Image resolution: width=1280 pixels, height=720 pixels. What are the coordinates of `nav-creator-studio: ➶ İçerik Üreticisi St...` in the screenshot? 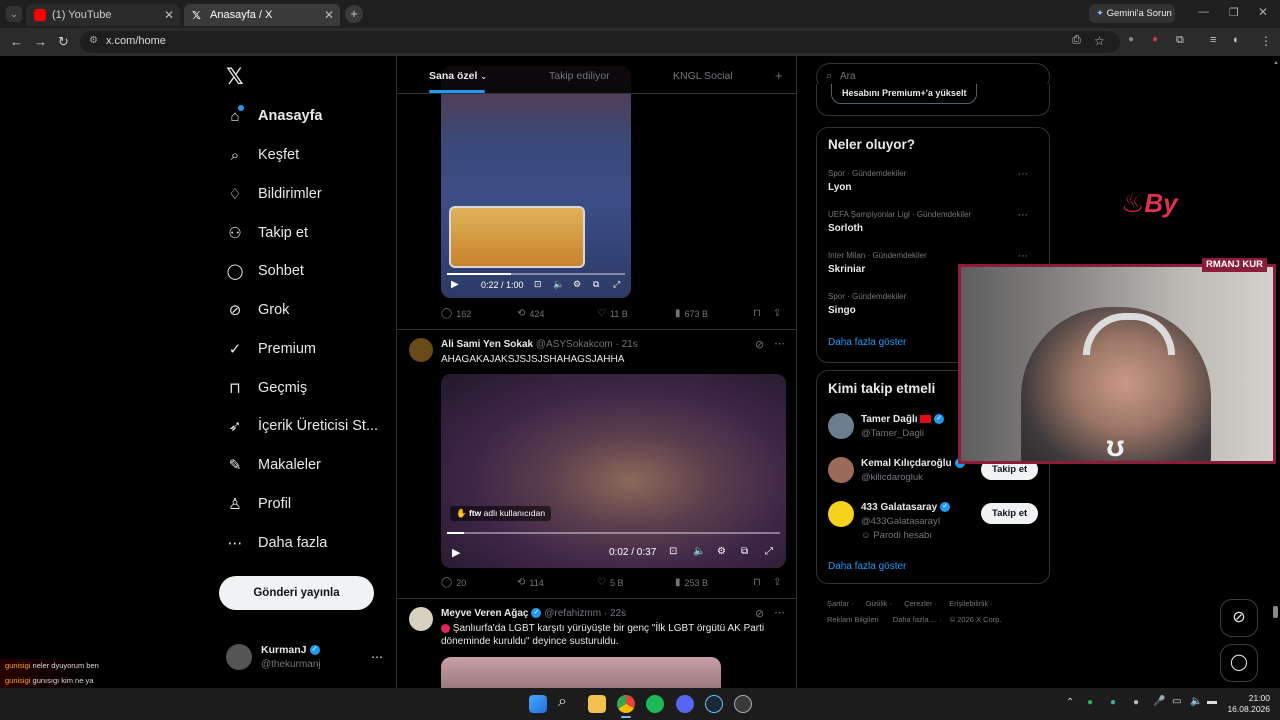 It's located at (302, 426).